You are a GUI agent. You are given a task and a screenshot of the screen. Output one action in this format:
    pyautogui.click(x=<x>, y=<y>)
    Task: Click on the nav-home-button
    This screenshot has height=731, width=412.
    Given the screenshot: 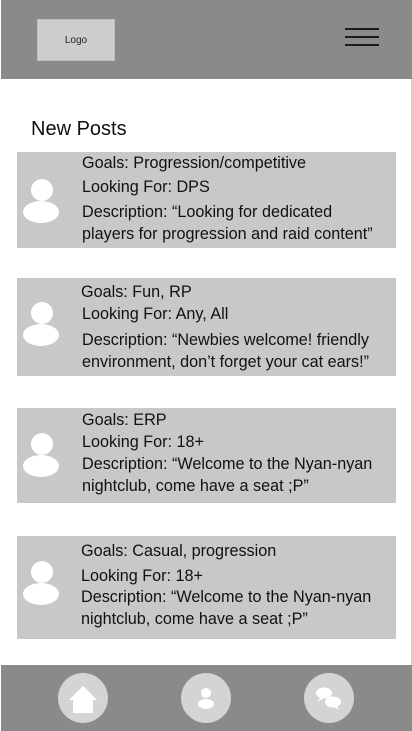 What is the action you would take?
    pyautogui.click(x=83, y=698)
    